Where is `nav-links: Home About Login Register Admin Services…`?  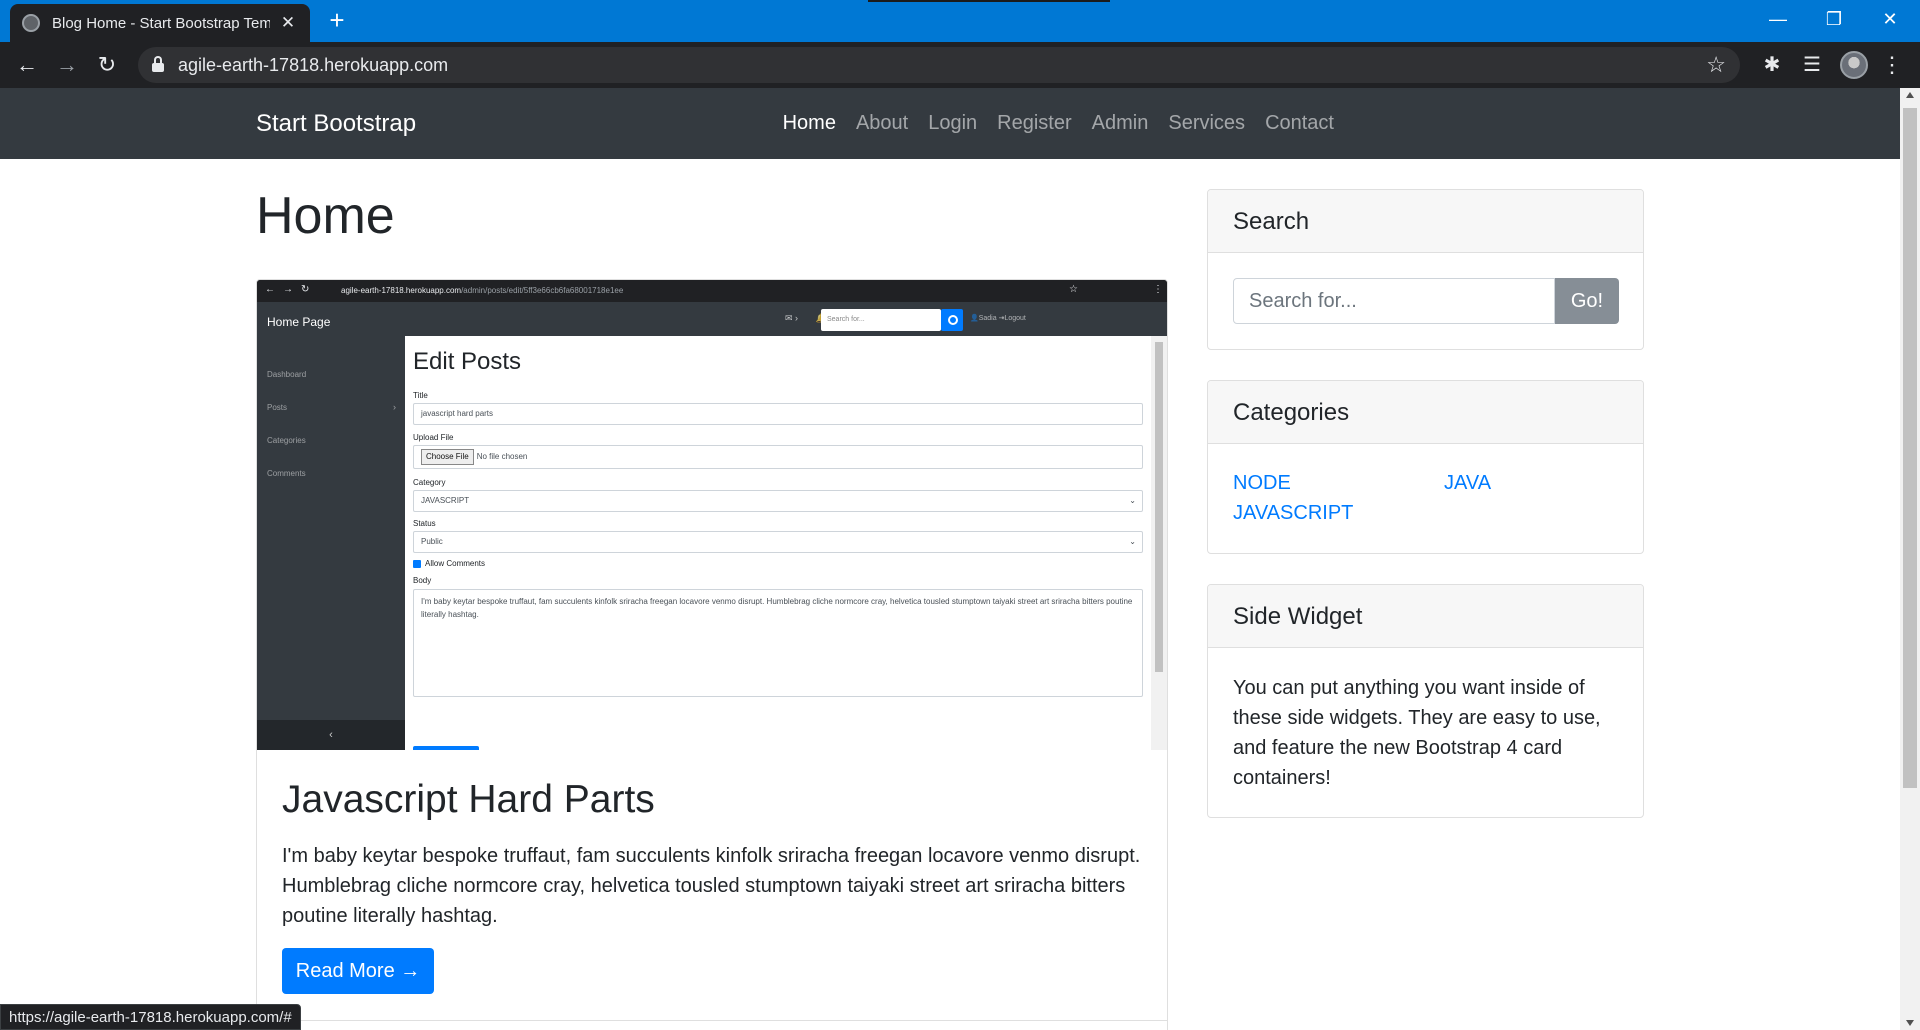 nav-links: Home About Login Register Admin Services… is located at coordinates (1048, 123).